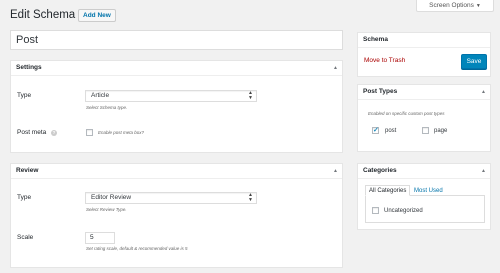  I want to click on post-meta-checkbox, so click(89, 132).